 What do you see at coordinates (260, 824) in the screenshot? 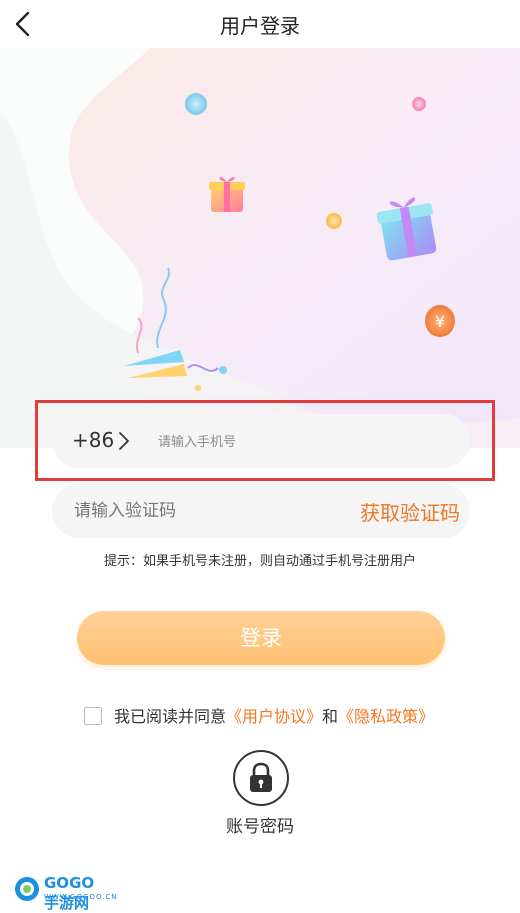
I see `account-login-label: 账号密码` at bounding box center [260, 824].